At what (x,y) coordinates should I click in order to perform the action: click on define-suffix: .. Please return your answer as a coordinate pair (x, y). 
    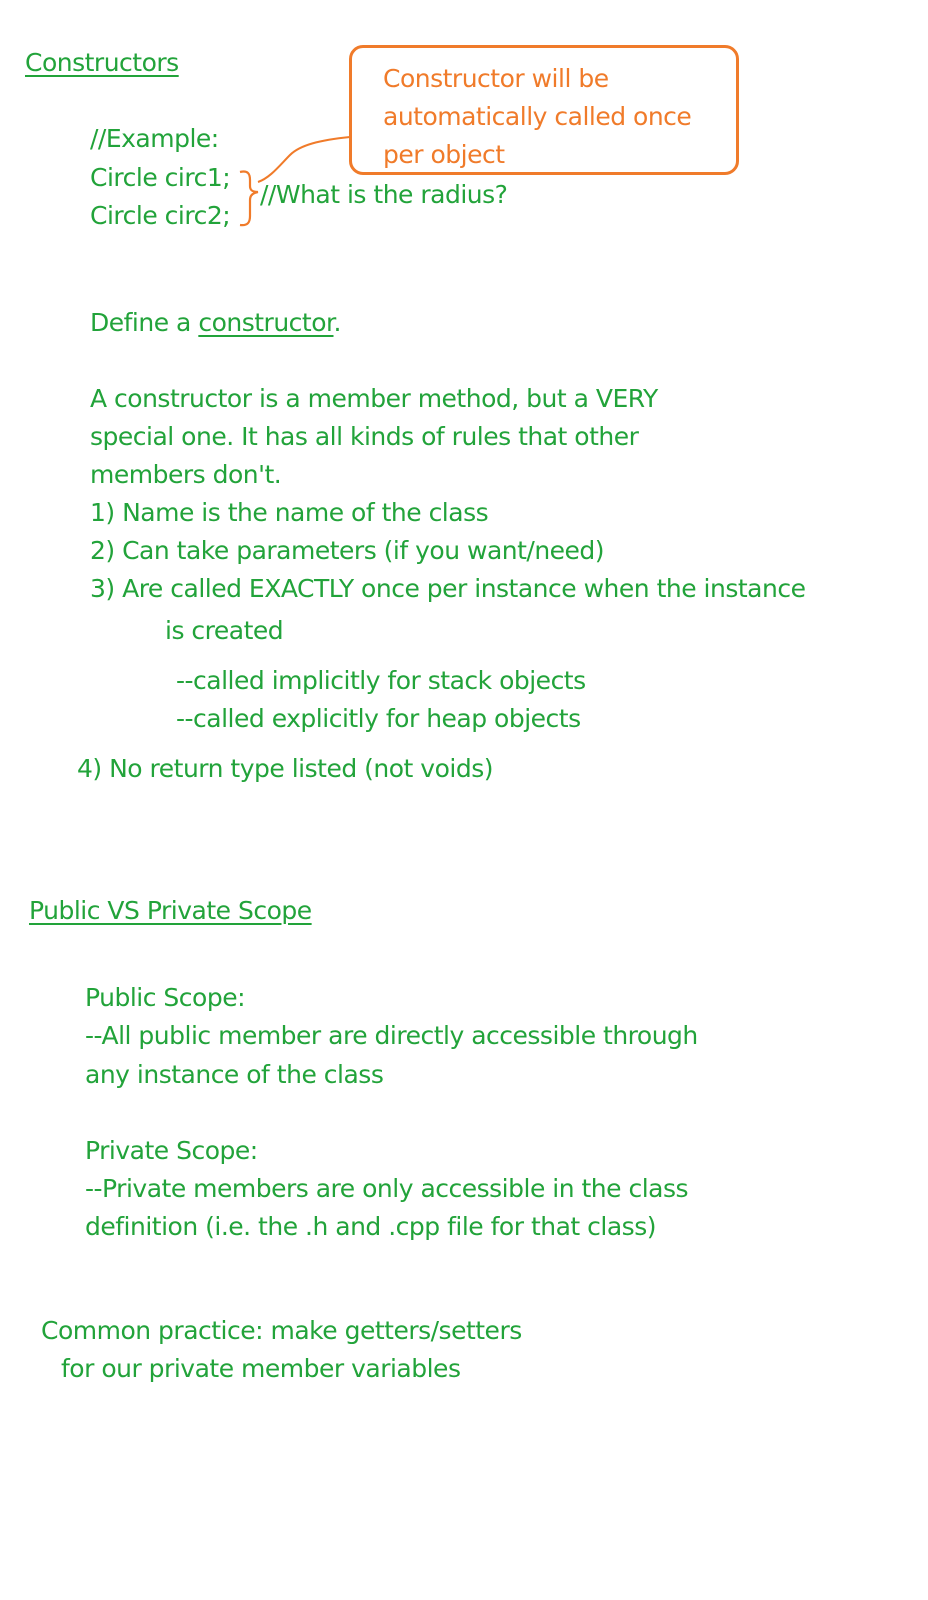
    Looking at the image, I should click on (337, 322).